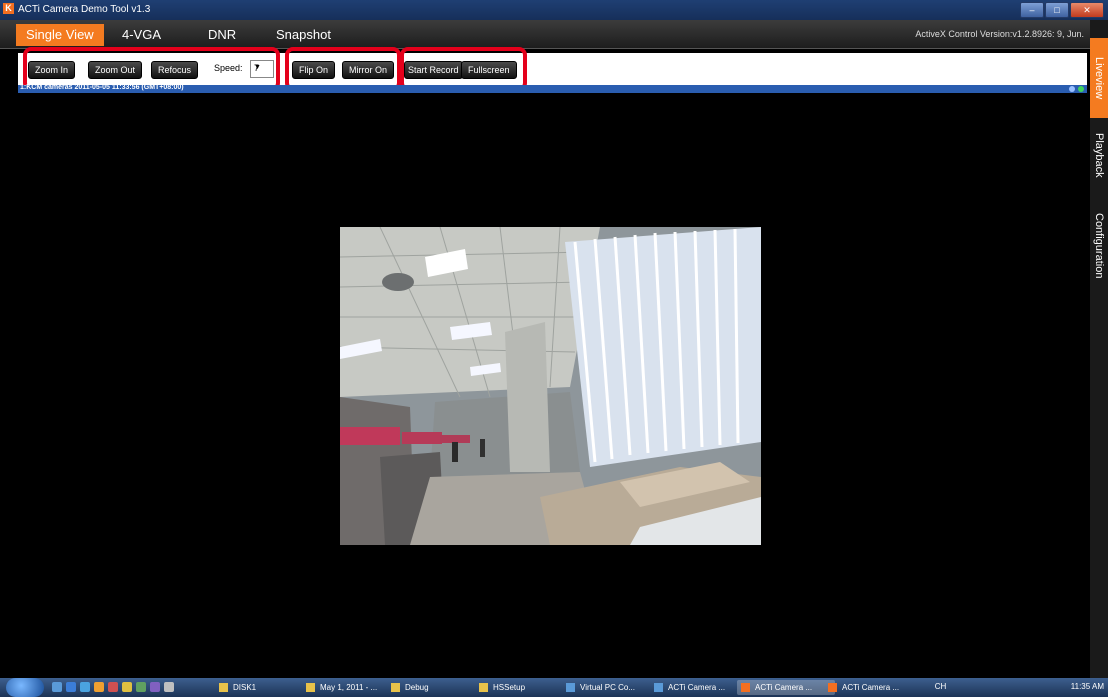 The width and height of the screenshot is (1108, 697). Describe the element at coordinates (25, 687) in the screenshot. I see `start-button` at that location.